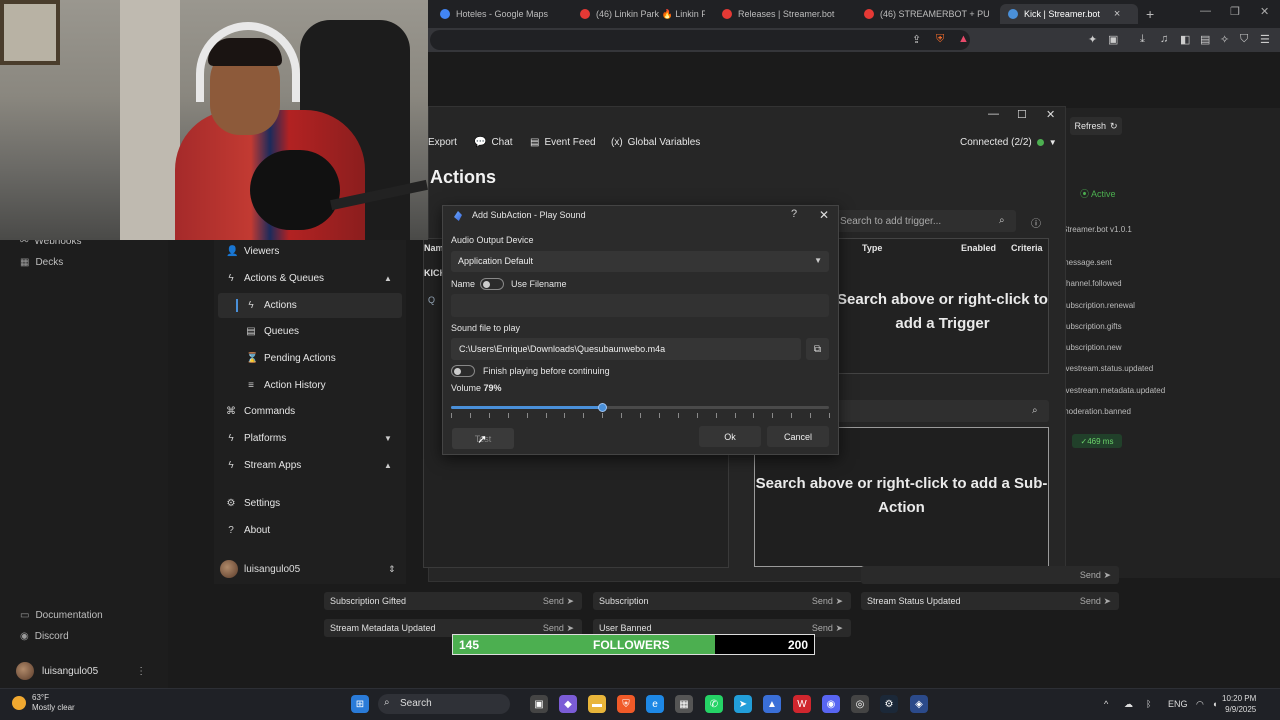 This screenshot has height=720, width=1280. What do you see at coordinates (860, 704) in the screenshot?
I see `obs-icon: ◎` at bounding box center [860, 704].